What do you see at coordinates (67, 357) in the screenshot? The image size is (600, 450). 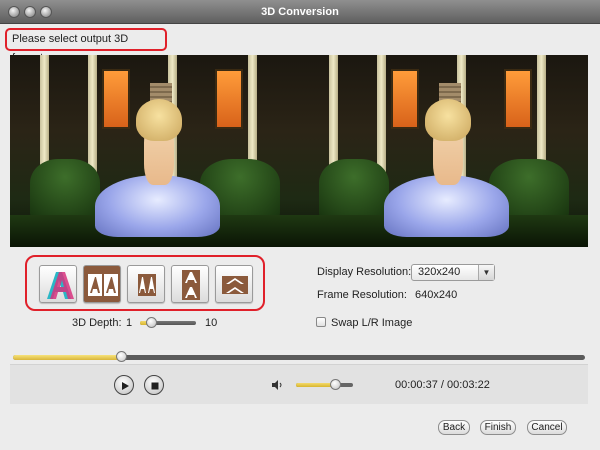 I see `seek-bar-progress` at bounding box center [67, 357].